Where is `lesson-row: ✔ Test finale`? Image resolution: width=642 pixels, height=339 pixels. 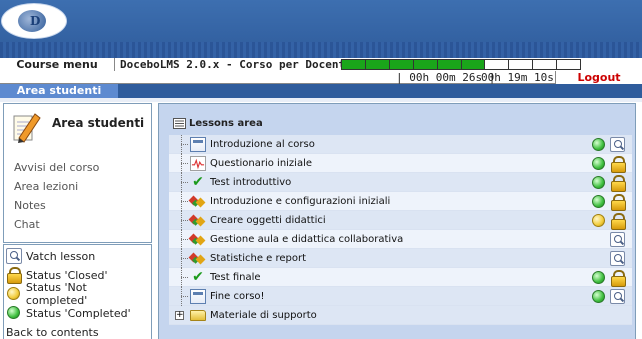 lesson-row: ✔ Test finale is located at coordinates (400, 277).